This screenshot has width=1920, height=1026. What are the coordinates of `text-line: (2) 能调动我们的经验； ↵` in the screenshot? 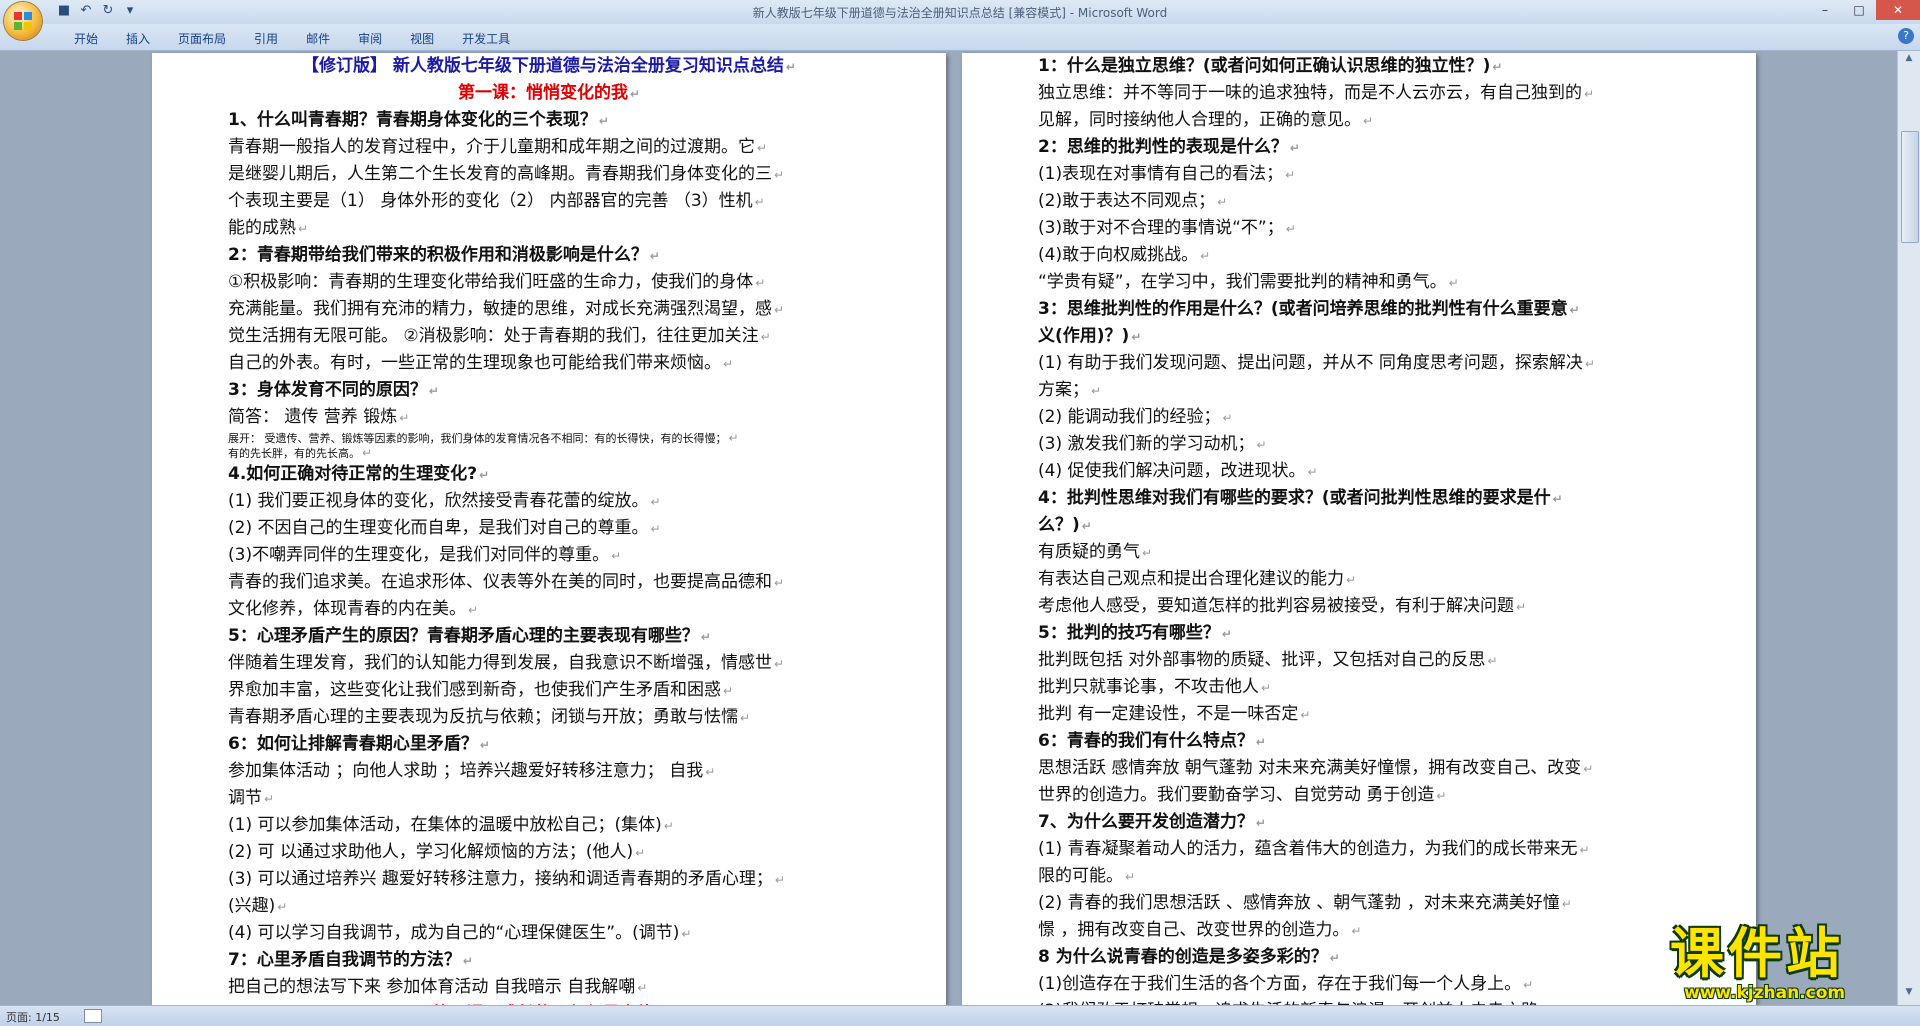 It's located at (1363, 417).